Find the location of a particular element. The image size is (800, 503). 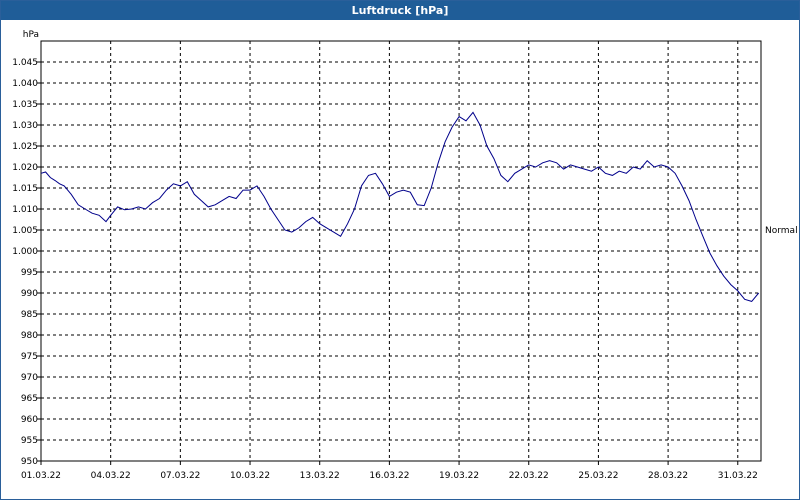

x-tick-label: 31.03.22 is located at coordinates (738, 476).